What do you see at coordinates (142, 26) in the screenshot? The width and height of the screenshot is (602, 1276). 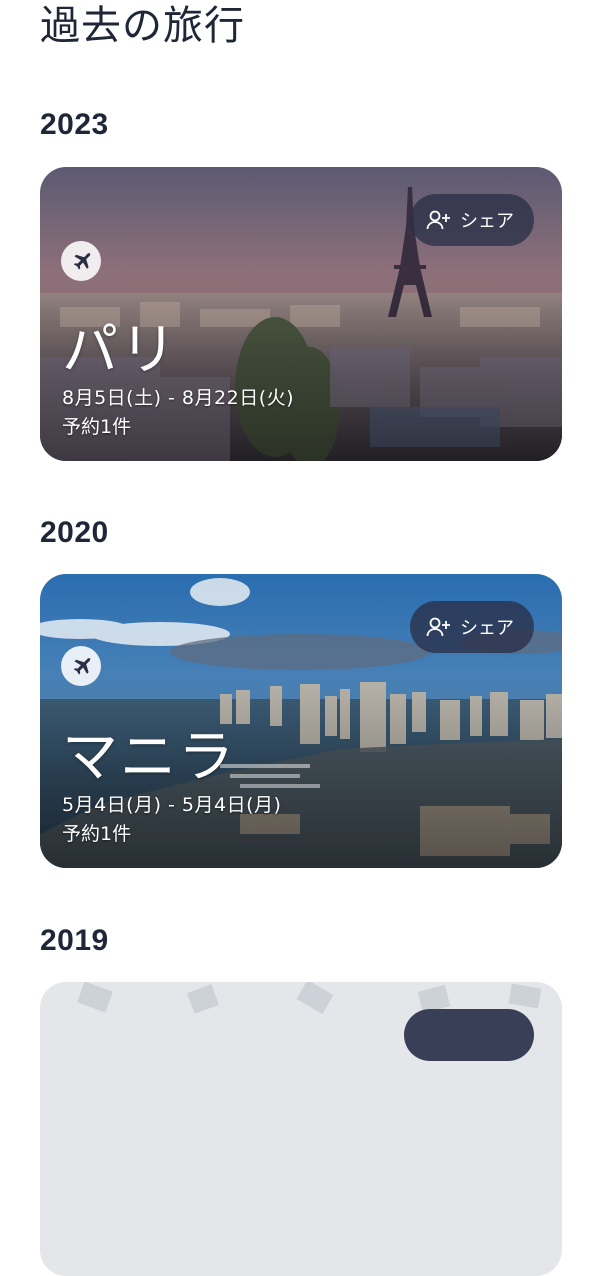 I see `page-title: 過去の旅行` at bounding box center [142, 26].